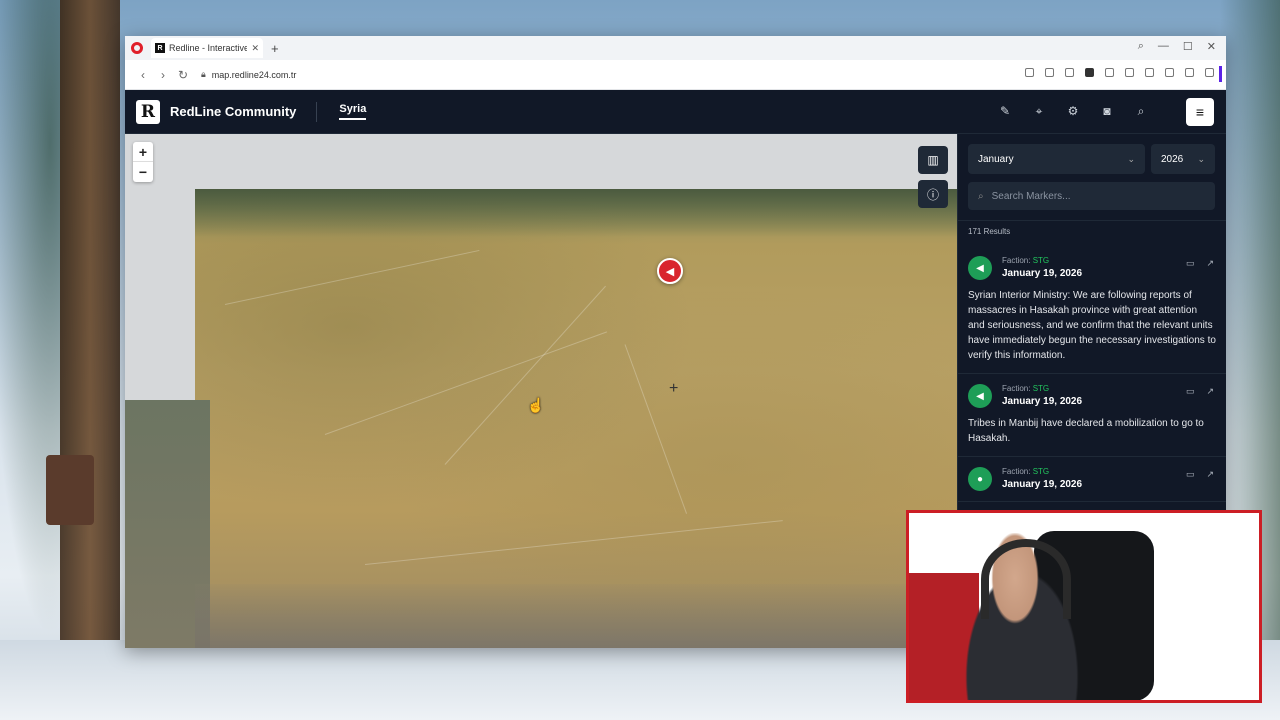 The image size is (1280, 720). What do you see at coordinates (980, 479) in the screenshot?
I see `group-icon: ●` at bounding box center [980, 479].